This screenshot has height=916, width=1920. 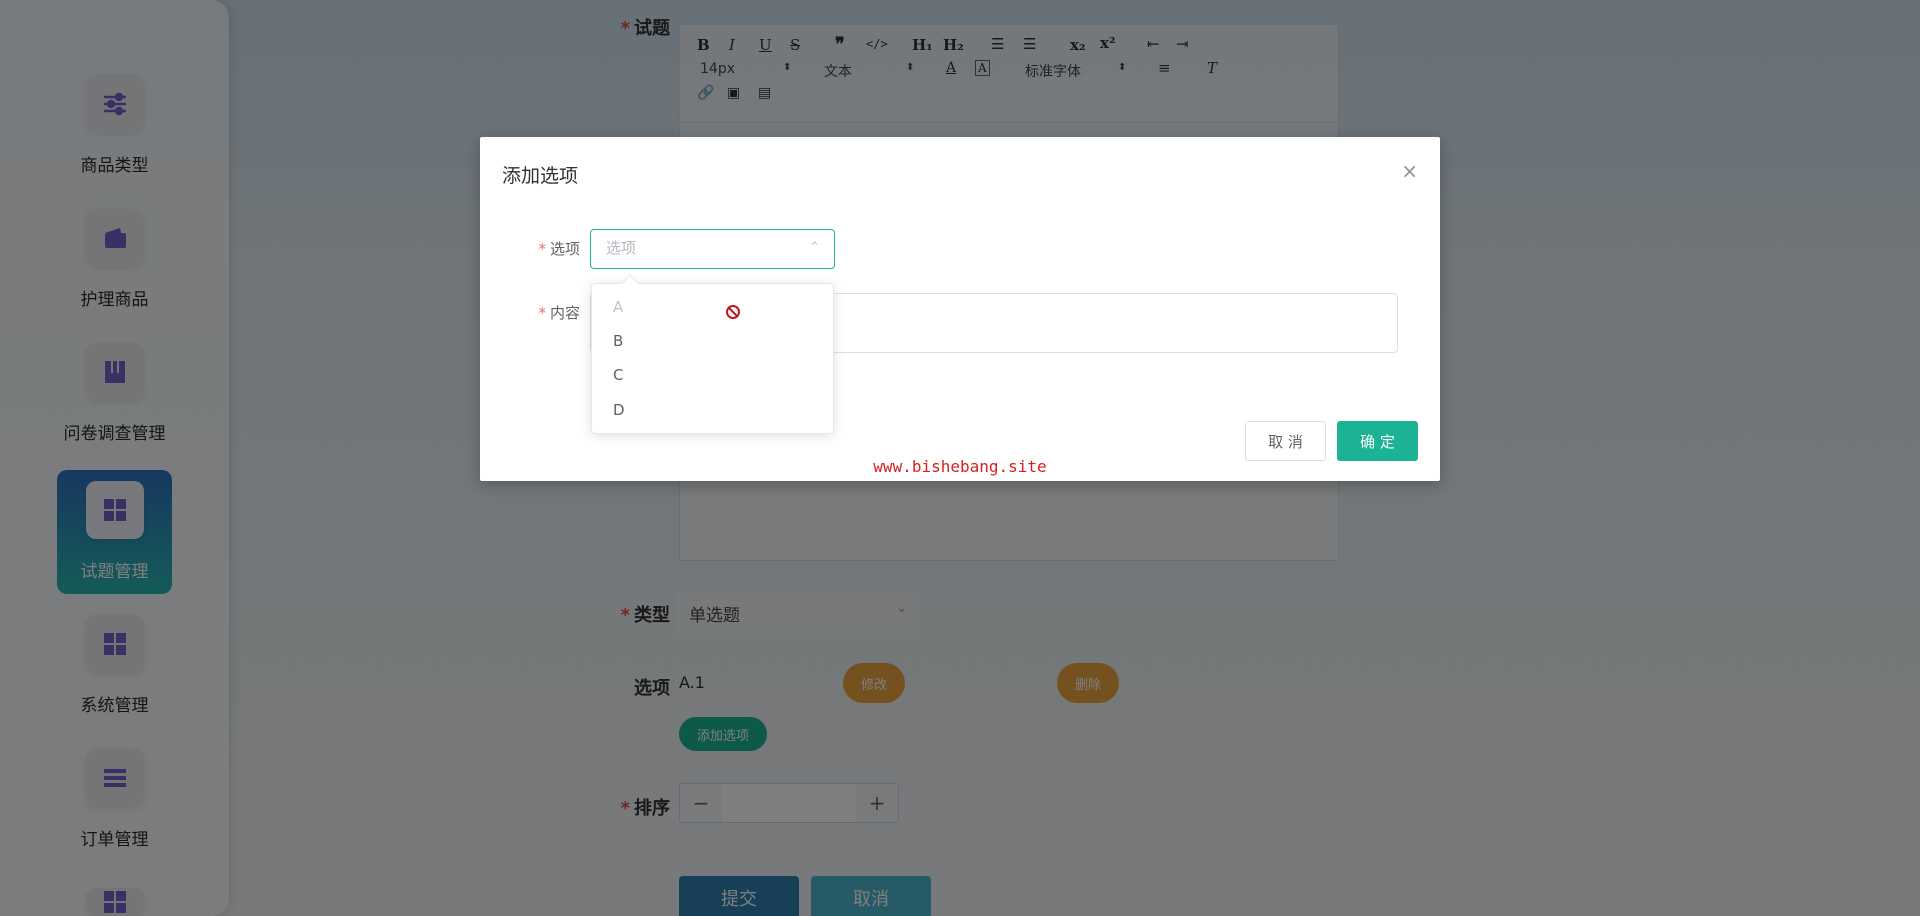 I want to click on close-icon: ×, so click(x=1409, y=171).